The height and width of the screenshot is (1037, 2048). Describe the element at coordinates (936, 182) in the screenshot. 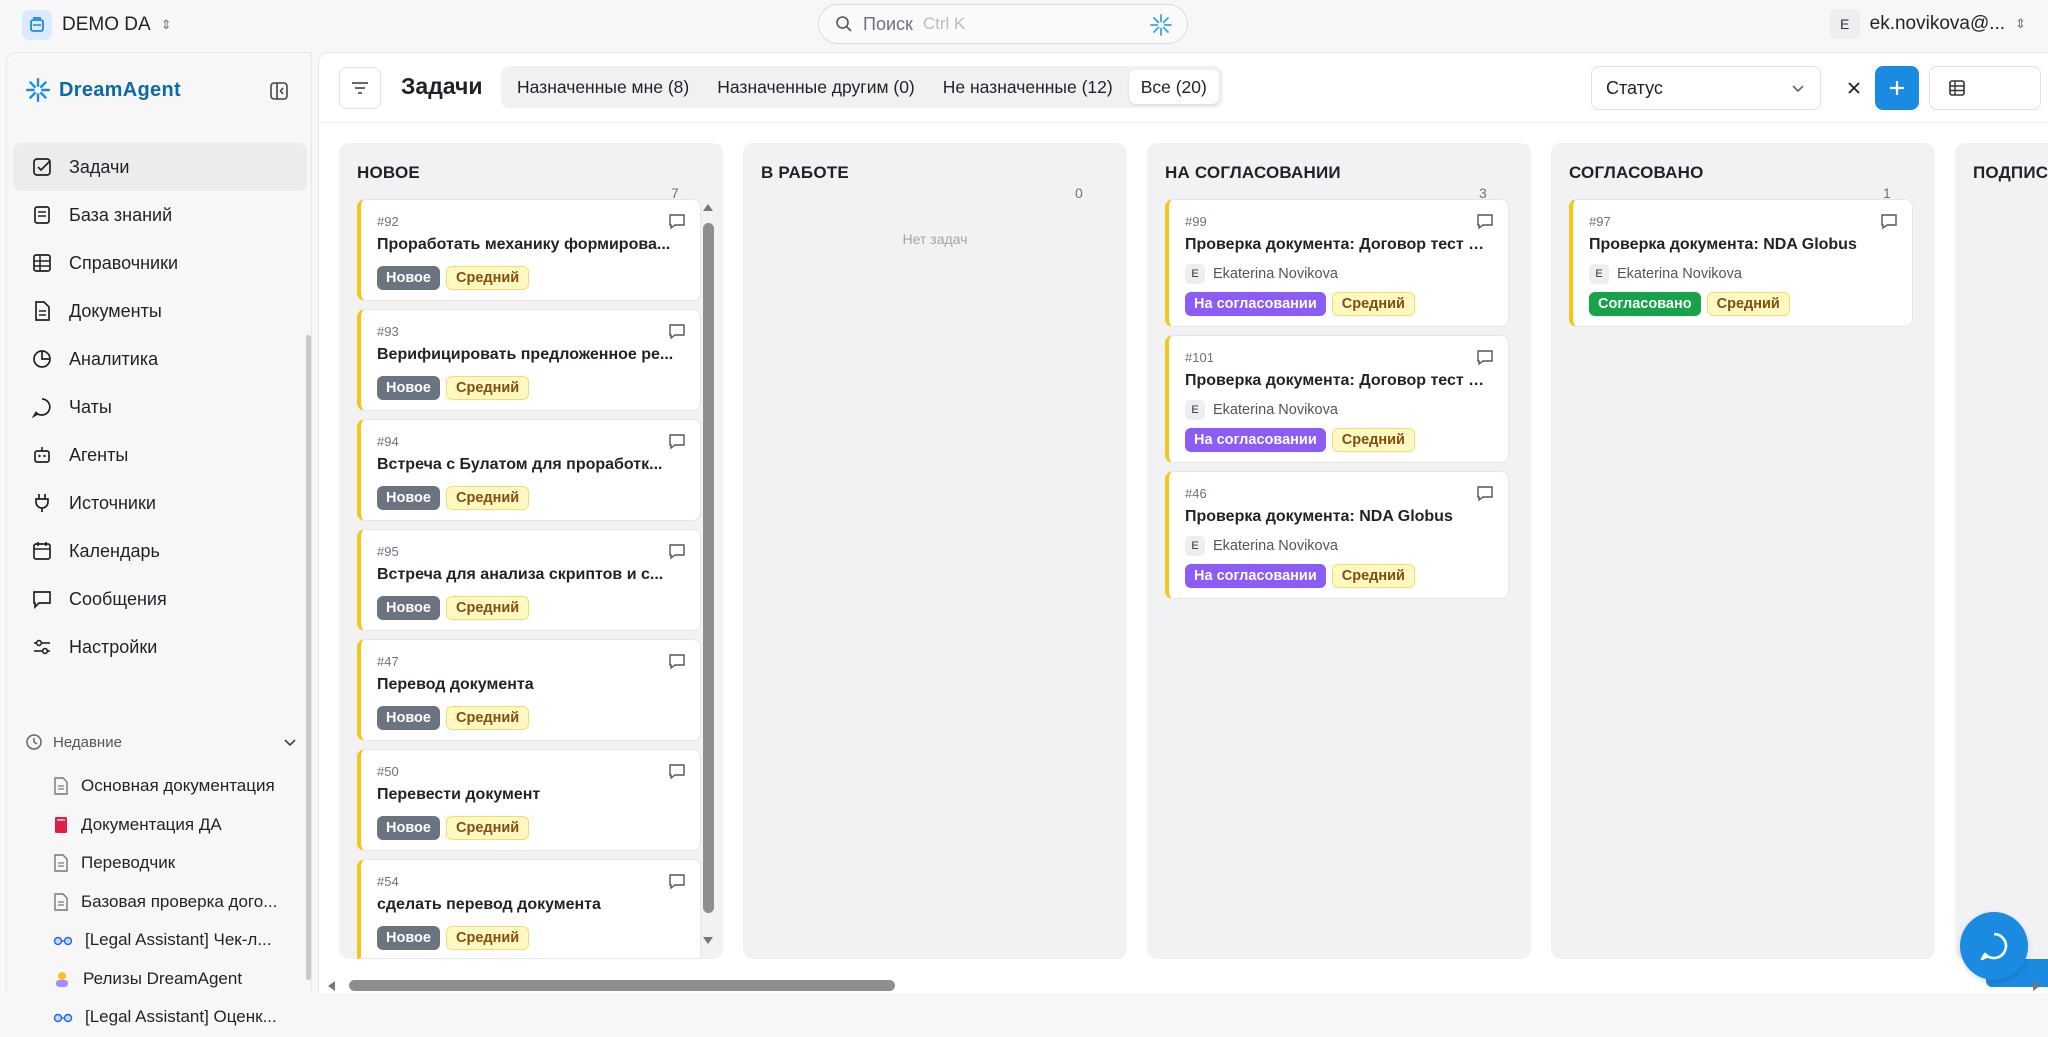

I see `column-title: В РАБОТЕ 0` at that location.